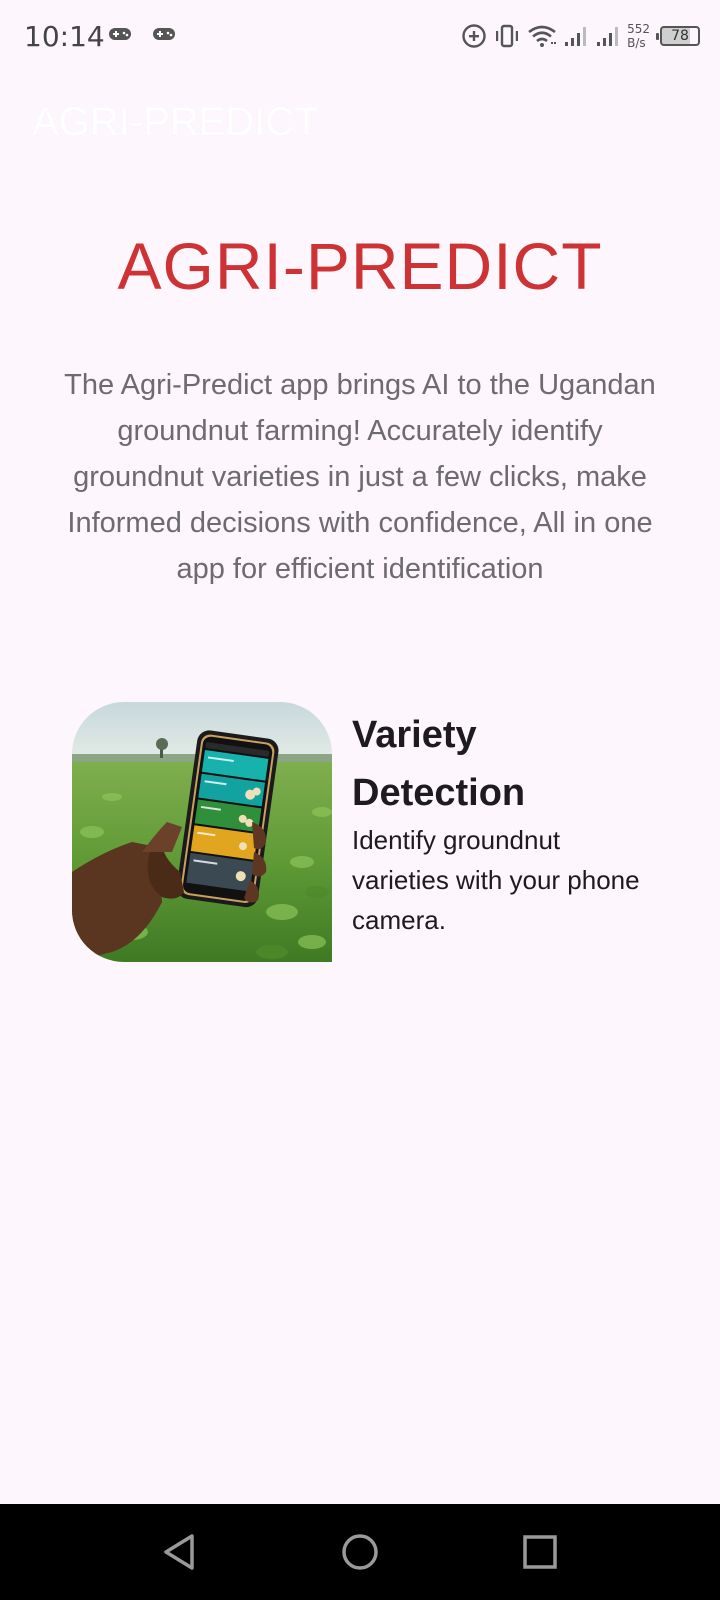 The image size is (720, 1600). I want to click on back-icon, so click(180, 1552).